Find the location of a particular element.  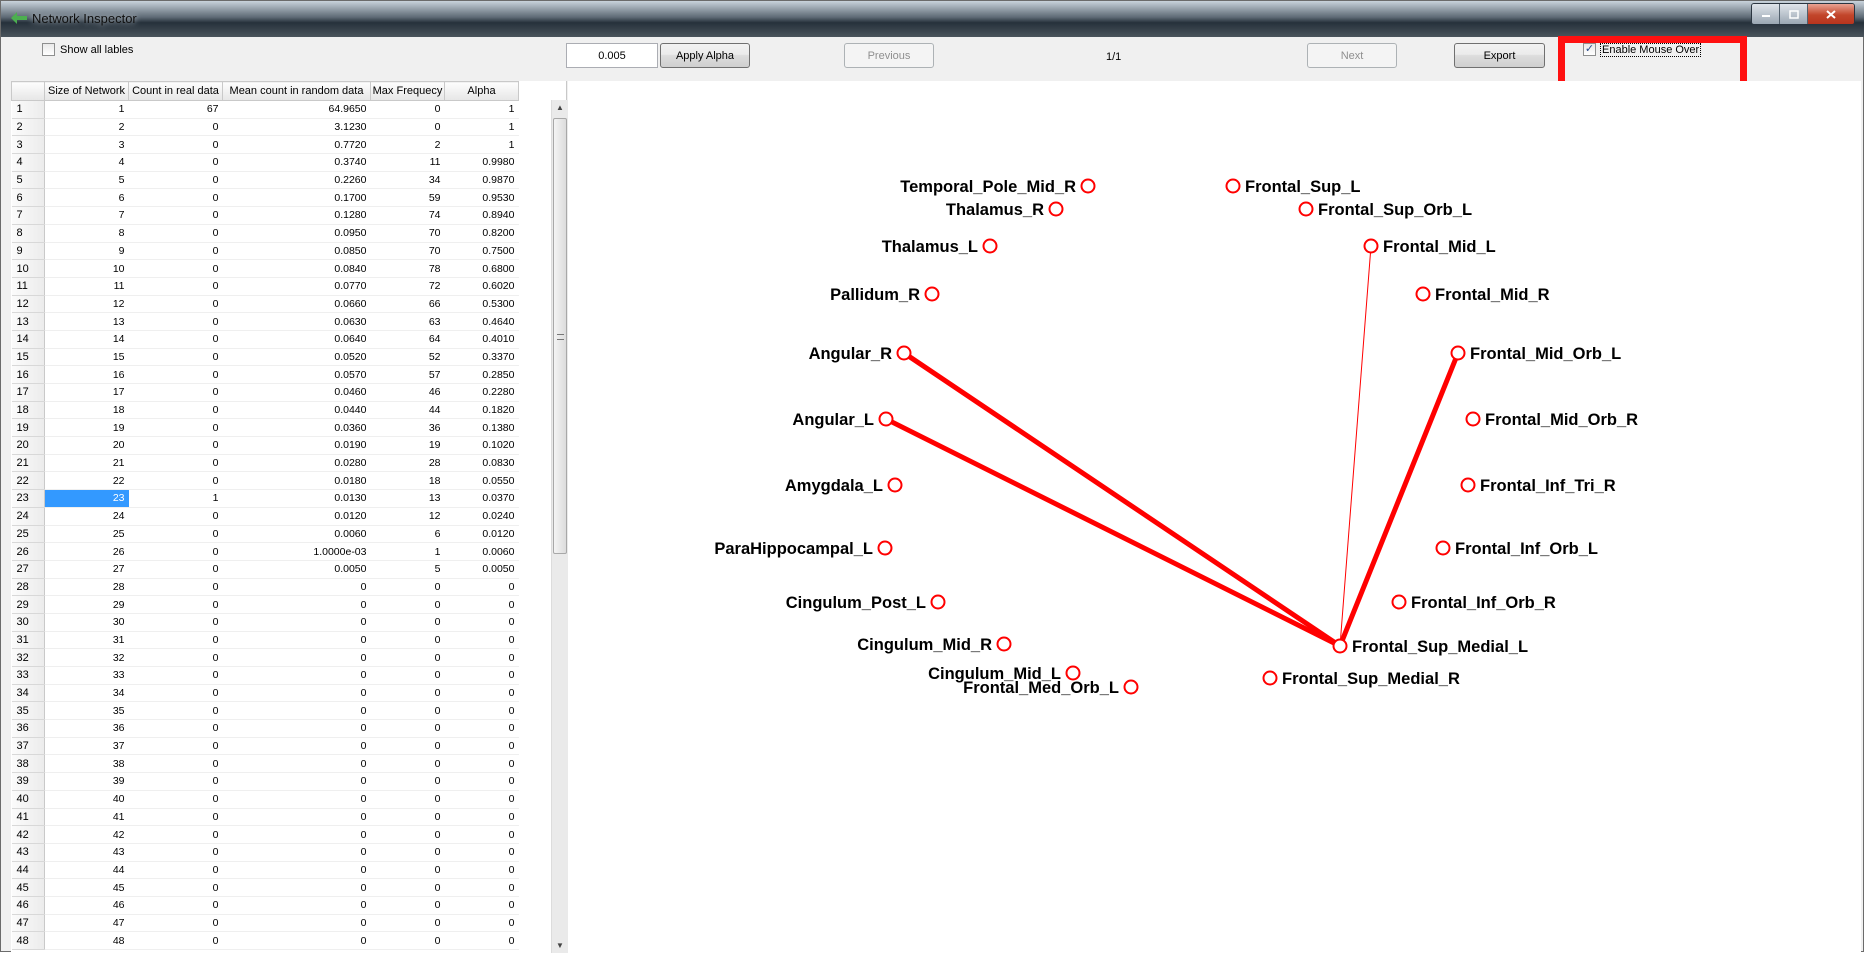

table-cell: 26 is located at coordinates (86, 551).